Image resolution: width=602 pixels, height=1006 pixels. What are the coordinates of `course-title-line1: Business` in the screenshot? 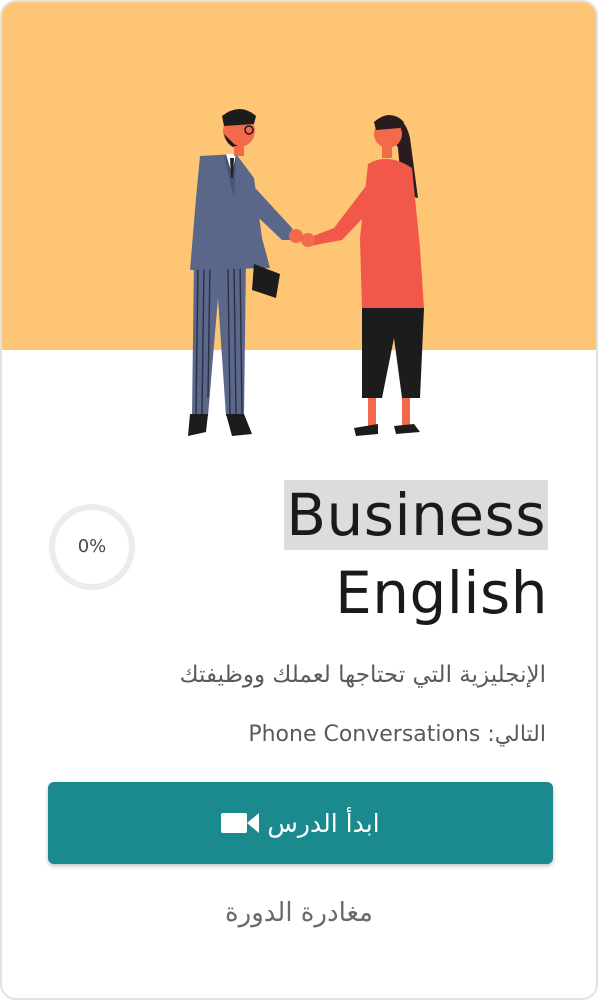 It's located at (416, 515).